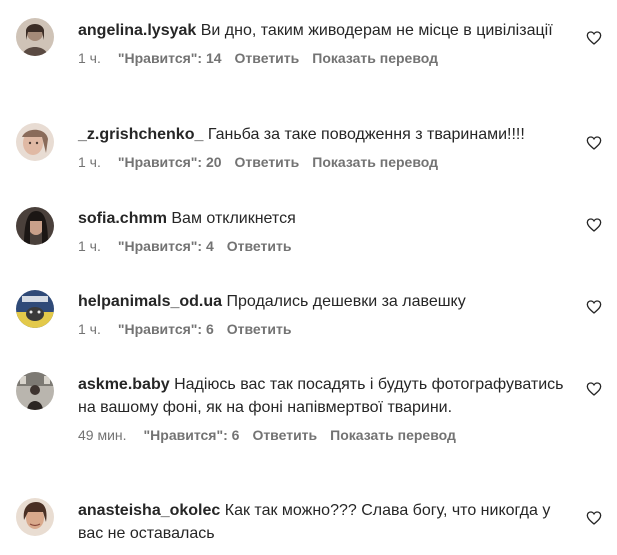  Describe the element at coordinates (140, 134) in the screenshot. I see `comment-username: _z.grishchenko_` at that location.